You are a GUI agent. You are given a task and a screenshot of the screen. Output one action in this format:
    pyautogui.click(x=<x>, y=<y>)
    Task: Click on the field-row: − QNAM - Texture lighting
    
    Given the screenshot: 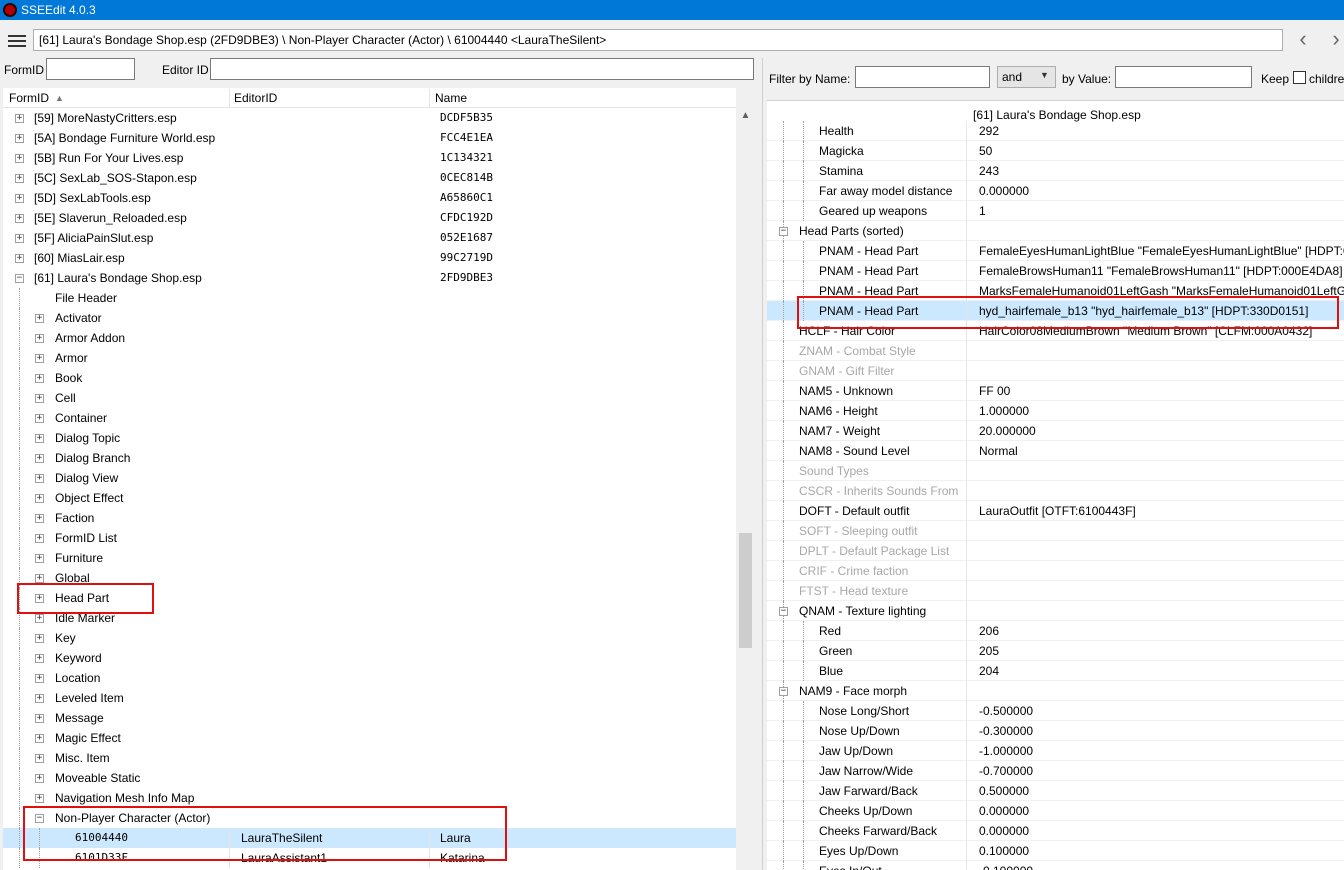 What is the action you would take?
    pyautogui.click(x=1055, y=611)
    